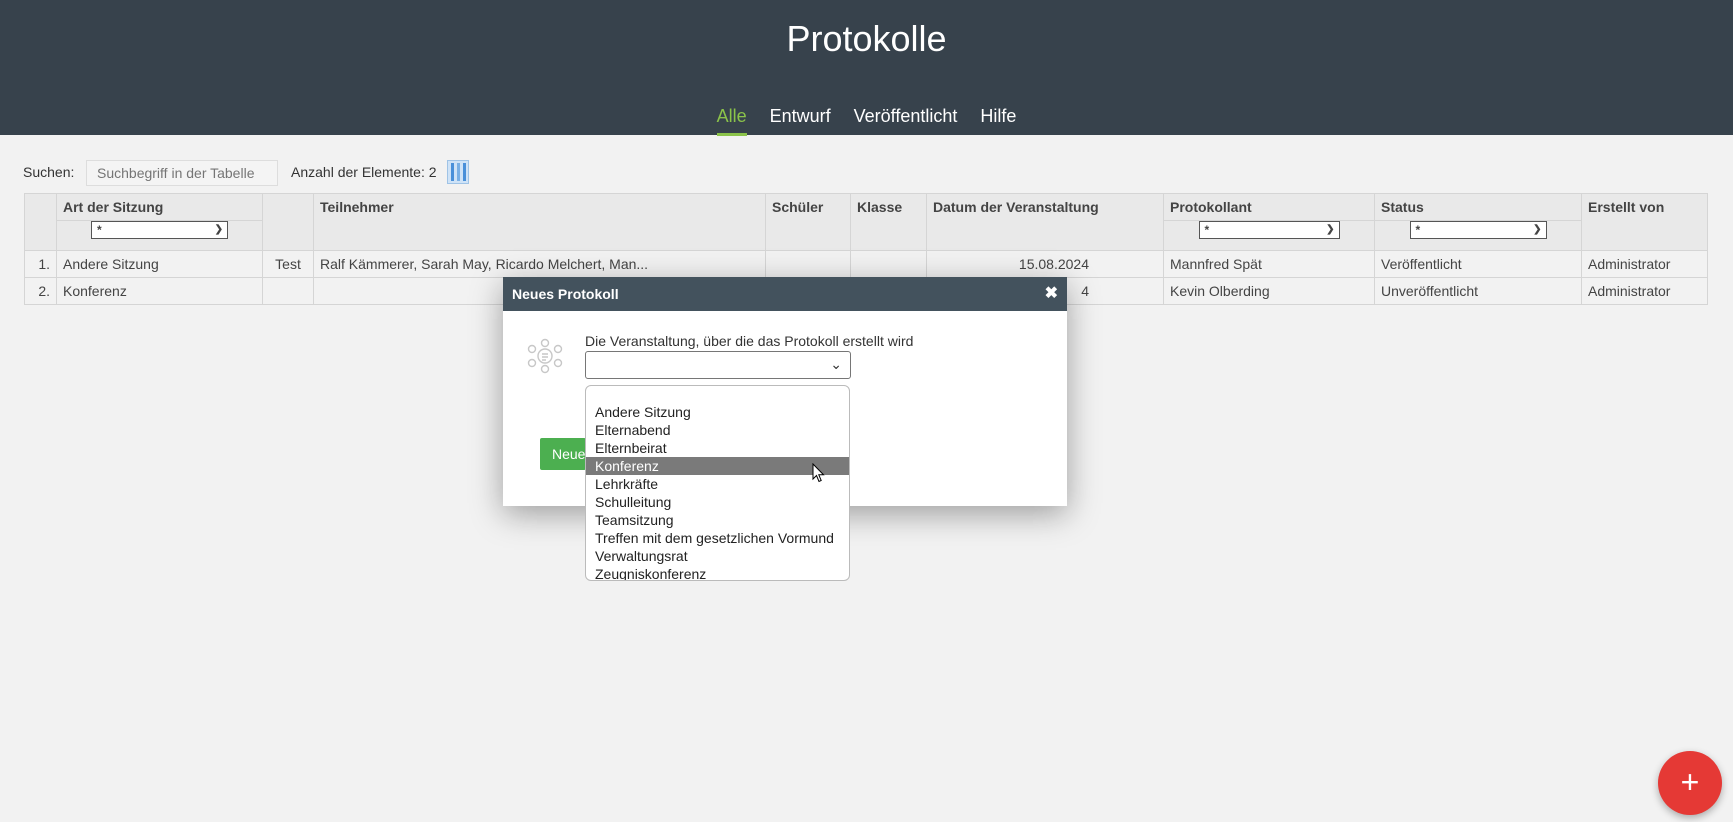  What do you see at coordinates (836, 364) in the screenshot?
I see `chevron-down-icon: ⌄` at bounding box center [836, 364].